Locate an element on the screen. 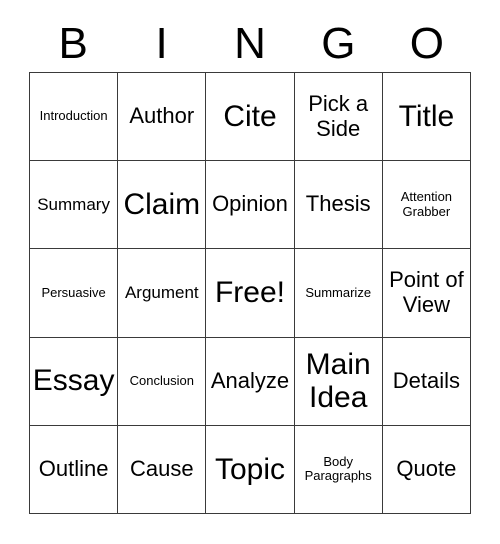  bingo-cell: Topic is located at coordinates (250, 469).